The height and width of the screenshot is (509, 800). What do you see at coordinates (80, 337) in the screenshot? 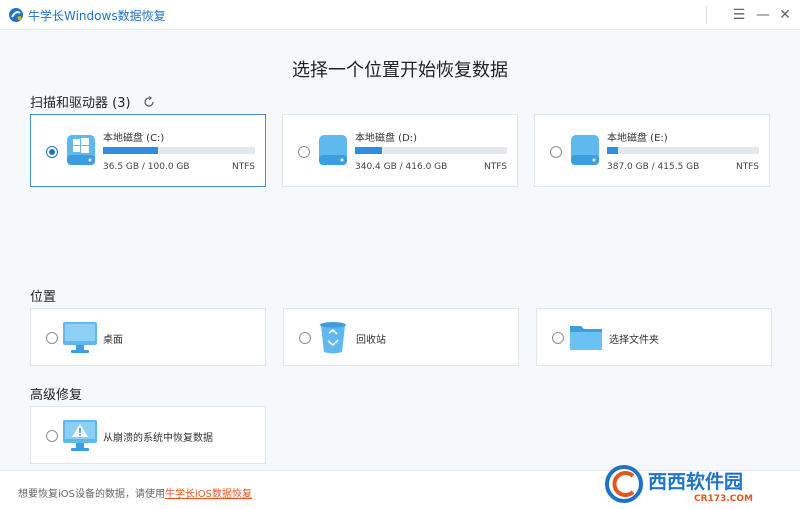
I see `desktop-icon` at bounding box center [80, 337].